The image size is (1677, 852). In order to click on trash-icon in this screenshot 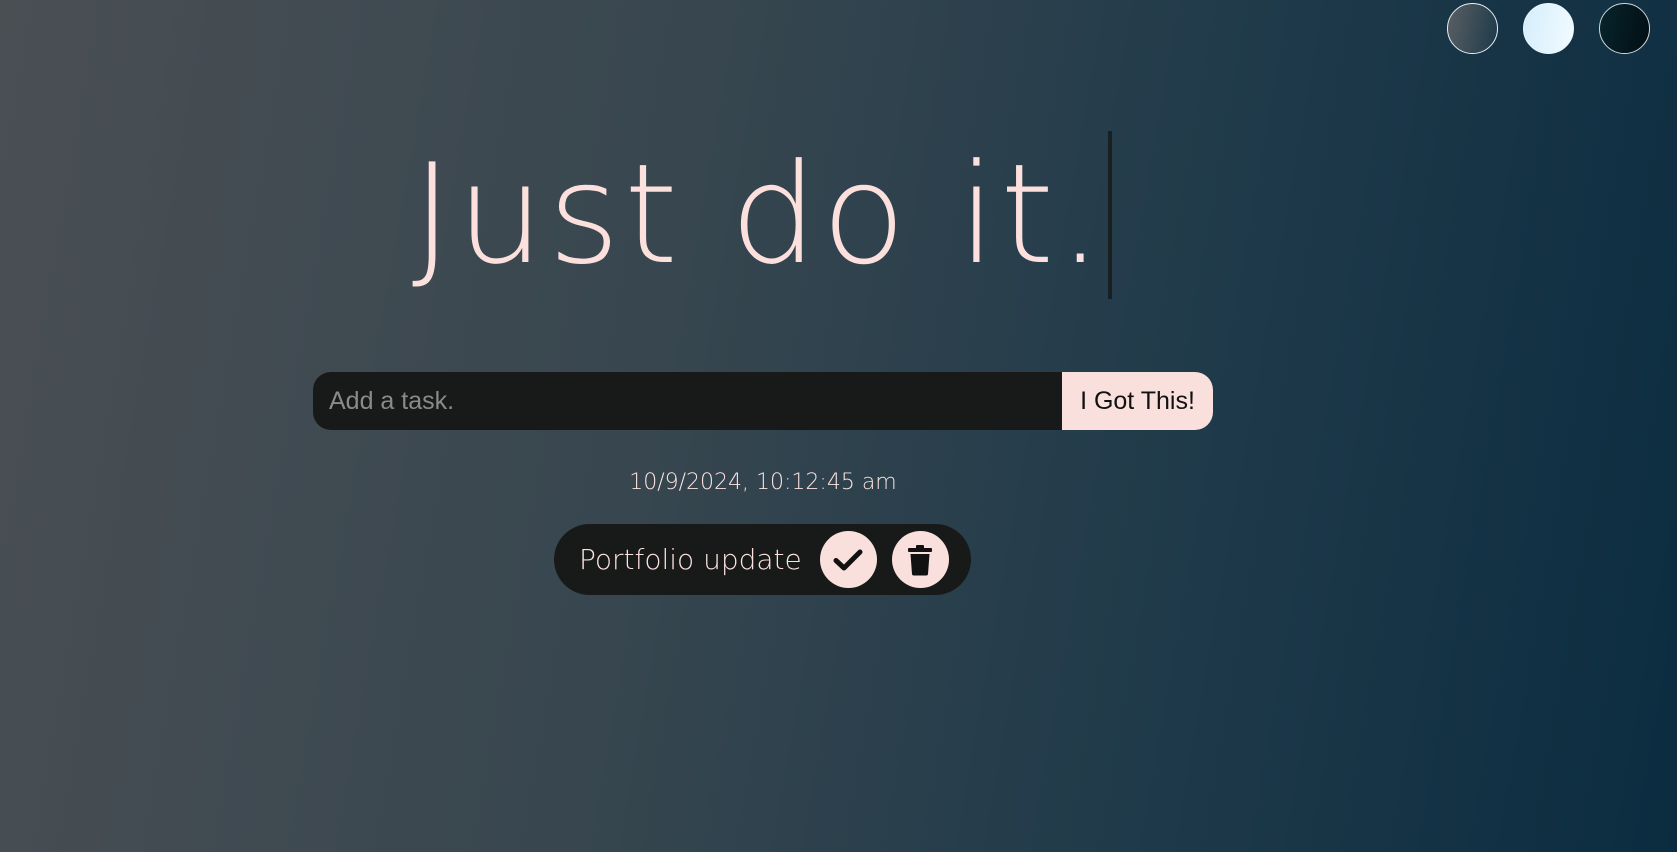, I will do `click(920, 559)`.